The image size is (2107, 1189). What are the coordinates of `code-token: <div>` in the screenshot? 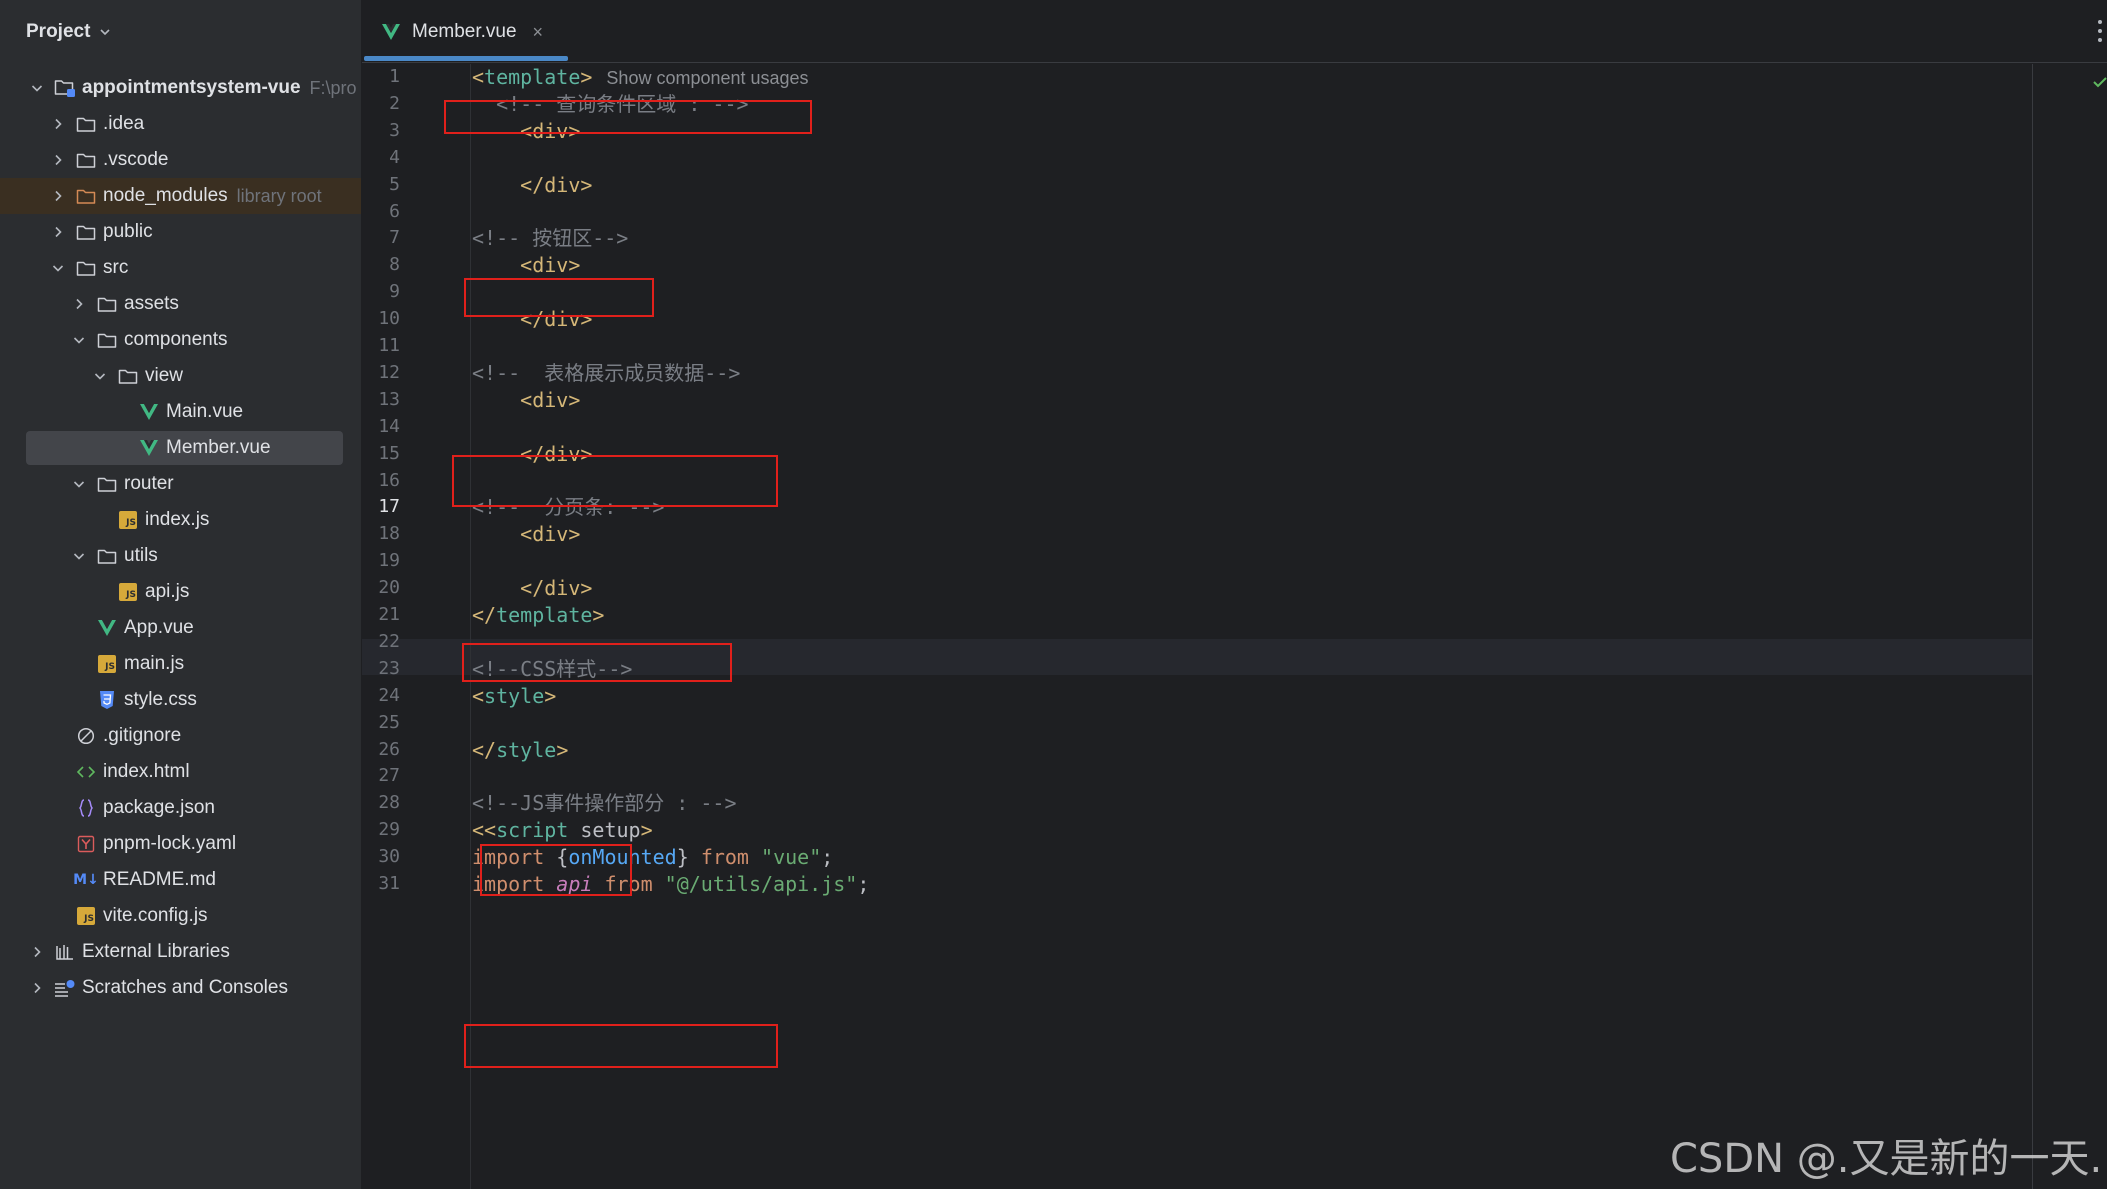 It's located at (526, 399).